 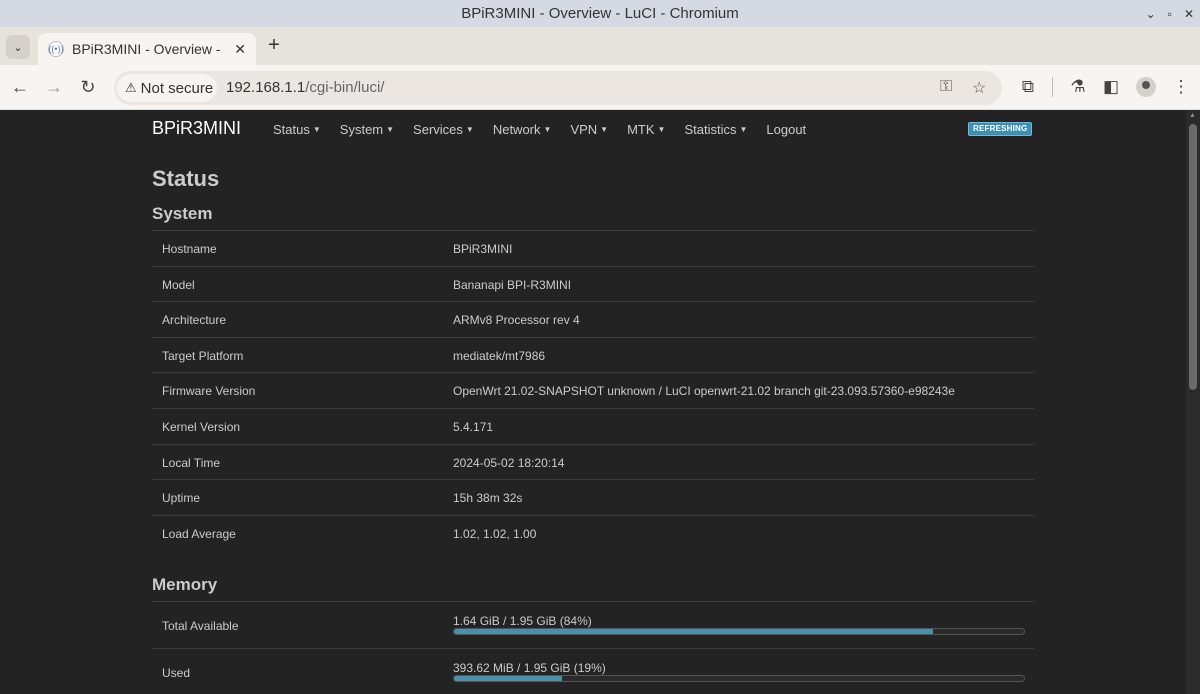 I want to click on row-key: Used, so click(x=176, y=673).